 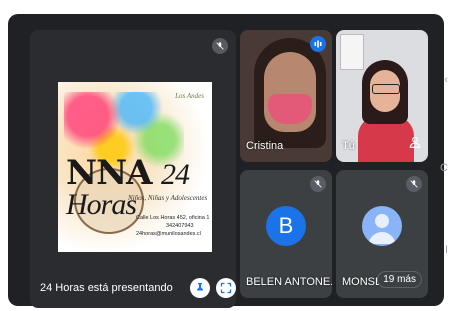 What do you see at coordinates (446, 250) in the screenshot?
I see `edge-control-bottom: I` at bounding box center [446, 250].